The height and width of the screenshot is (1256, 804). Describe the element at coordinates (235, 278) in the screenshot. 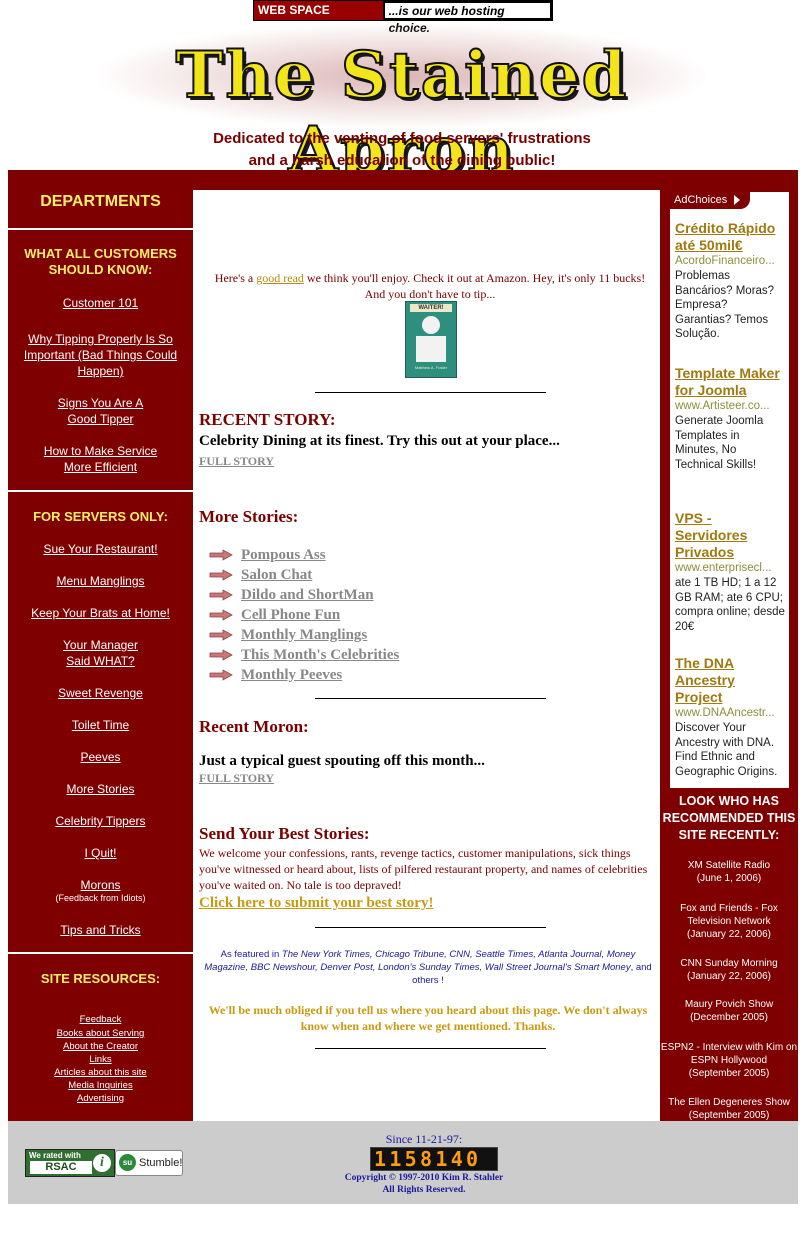

I see `intro-pre: Here's a` at that location.